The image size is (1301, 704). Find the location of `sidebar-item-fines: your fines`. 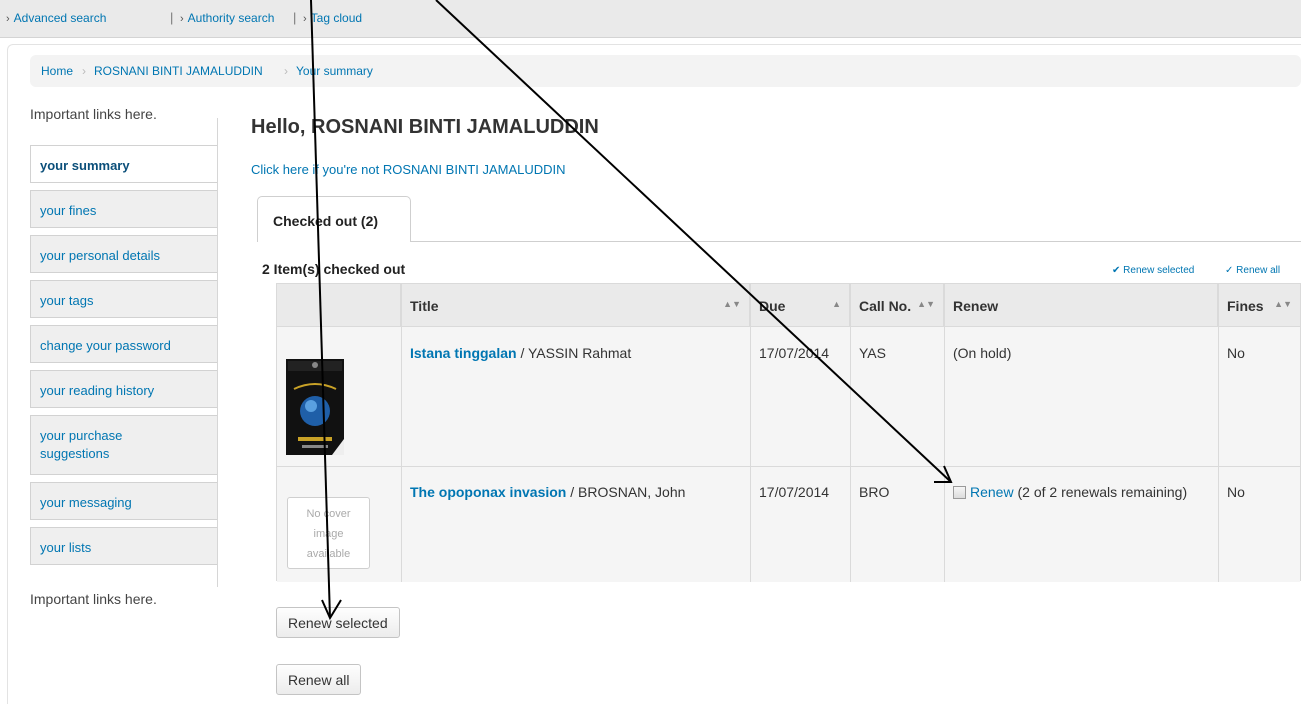

sidebar-item-fines: your fines is located at coordinates (124, 209).